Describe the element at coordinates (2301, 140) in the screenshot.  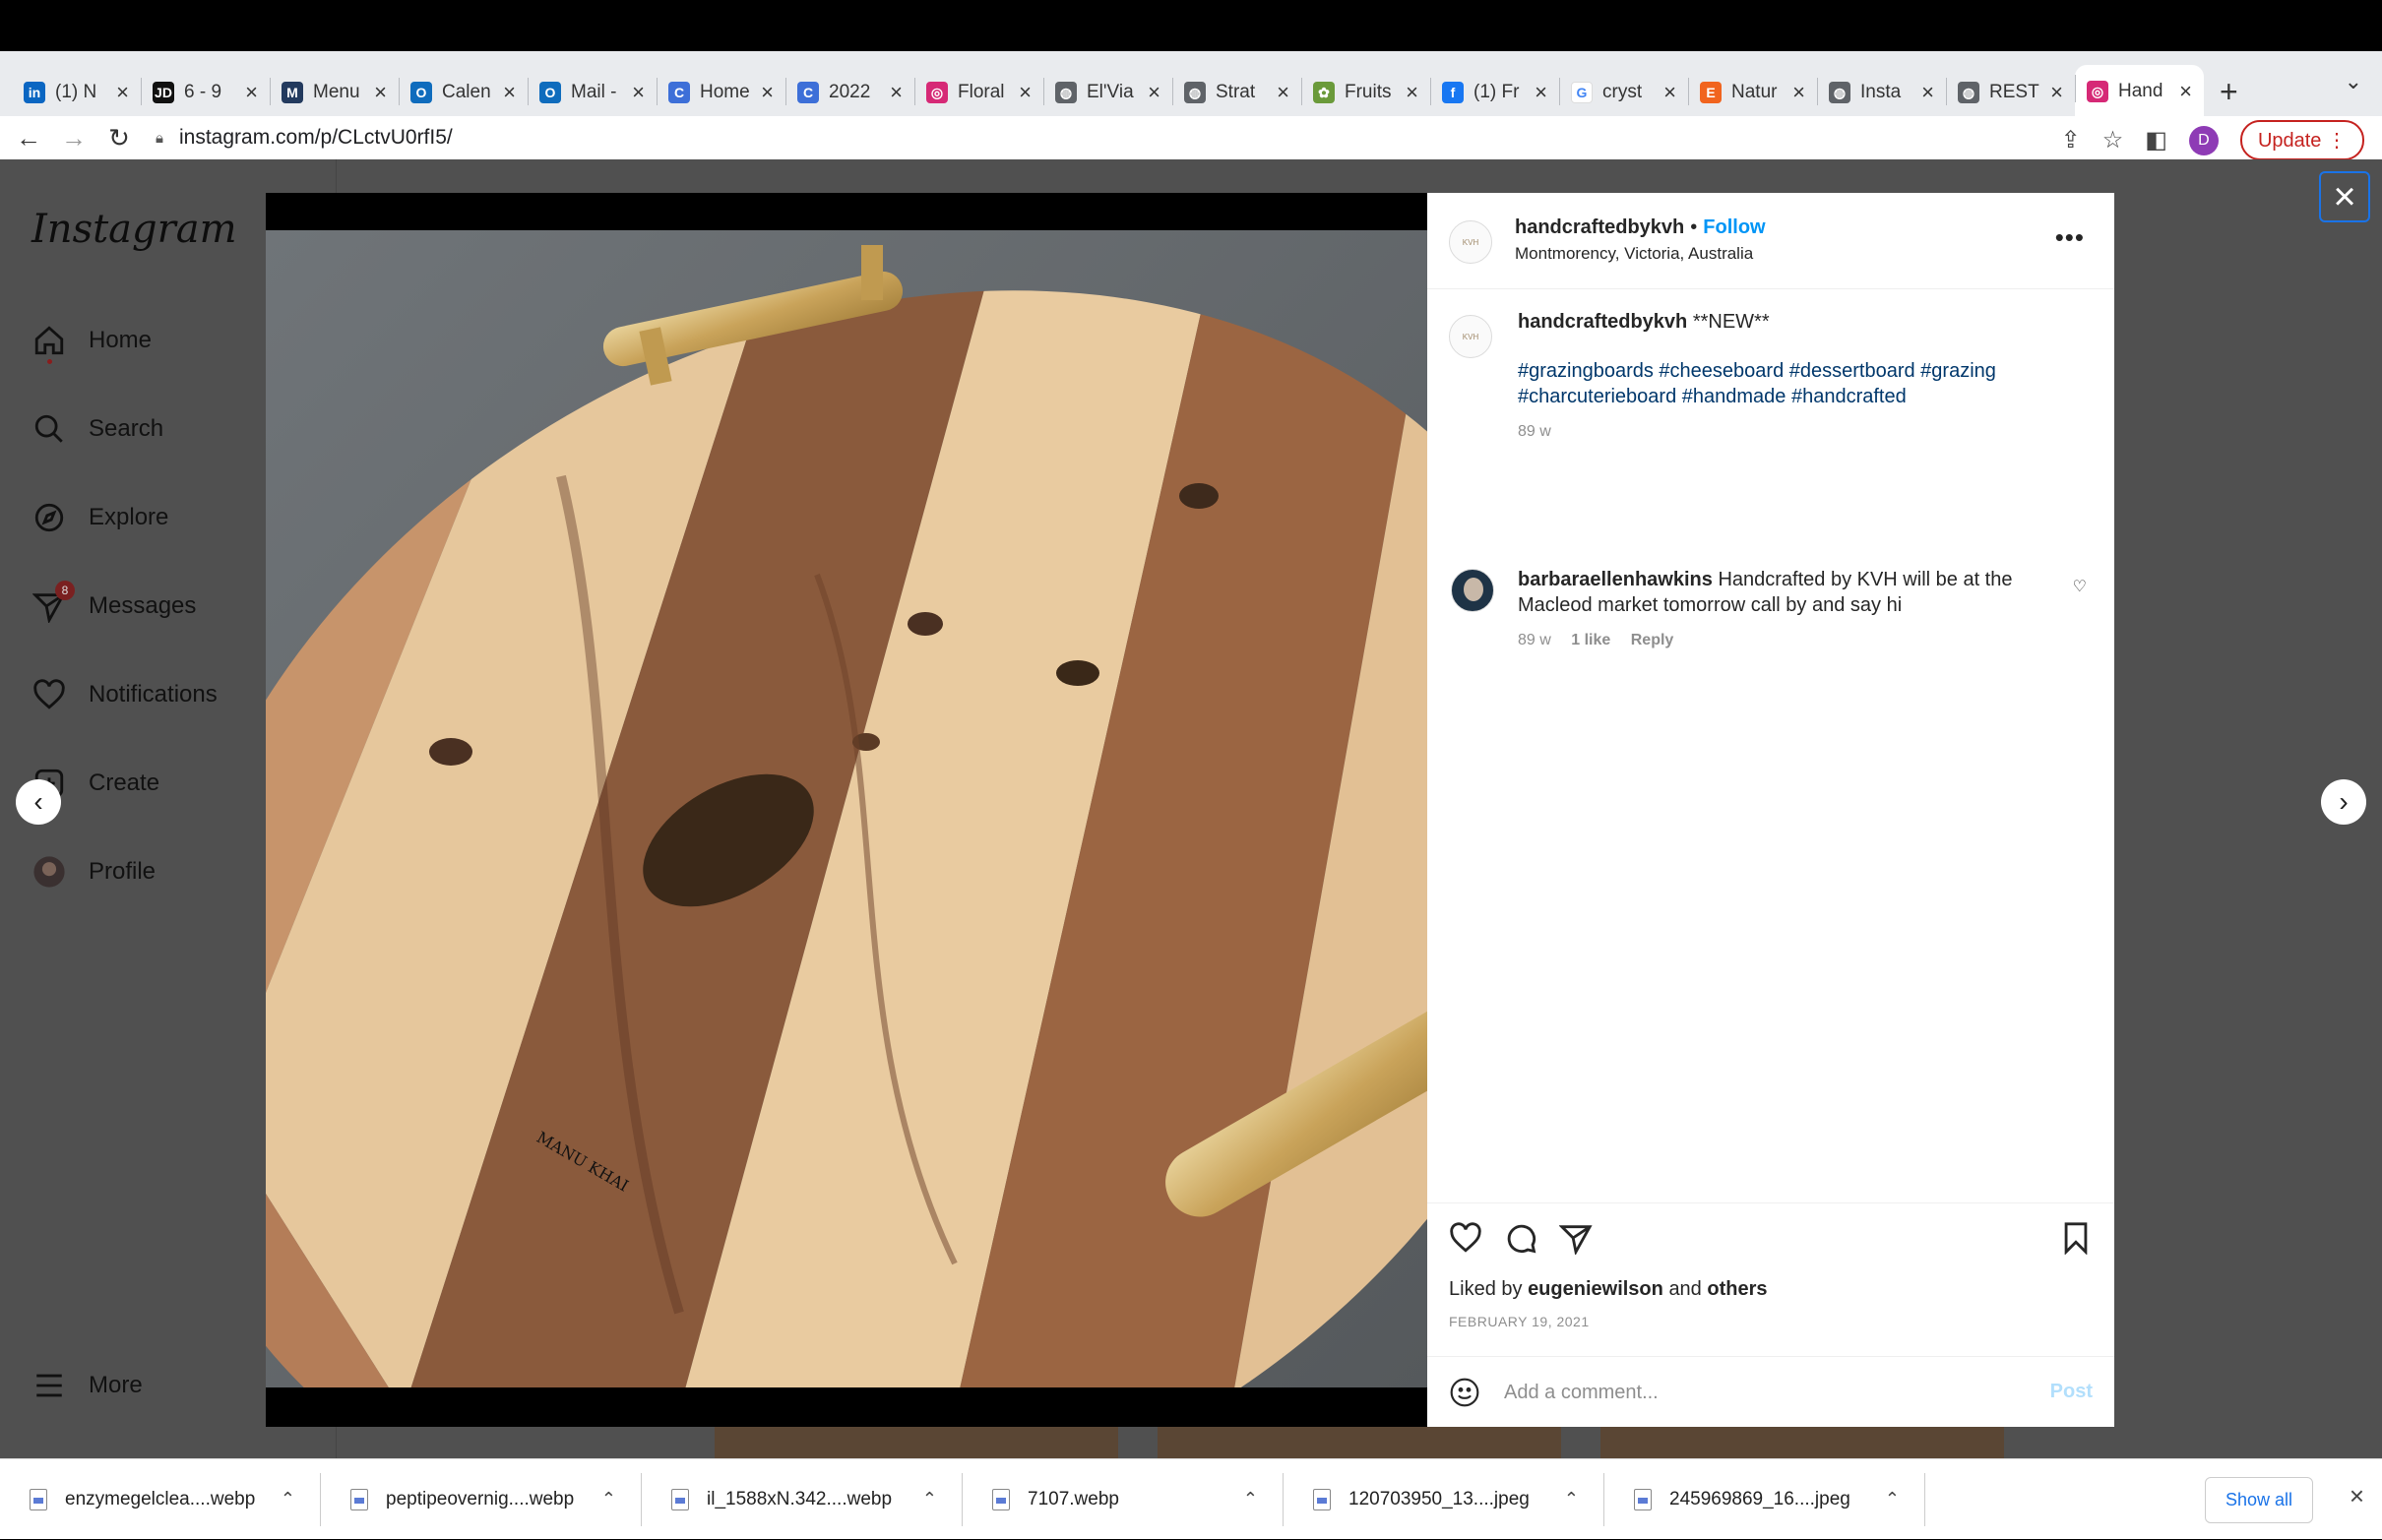
I see `update-button: Update ⋮` at that location.